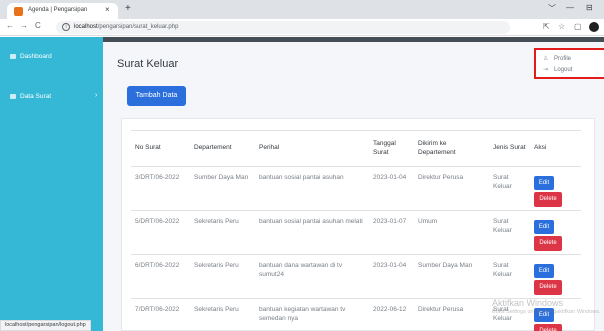 The width and height of the screenshot is (604, 331). Describe the element at coordinates (96, 95) in the screenshot. I see `chevron-right-icon: ›` at that location.